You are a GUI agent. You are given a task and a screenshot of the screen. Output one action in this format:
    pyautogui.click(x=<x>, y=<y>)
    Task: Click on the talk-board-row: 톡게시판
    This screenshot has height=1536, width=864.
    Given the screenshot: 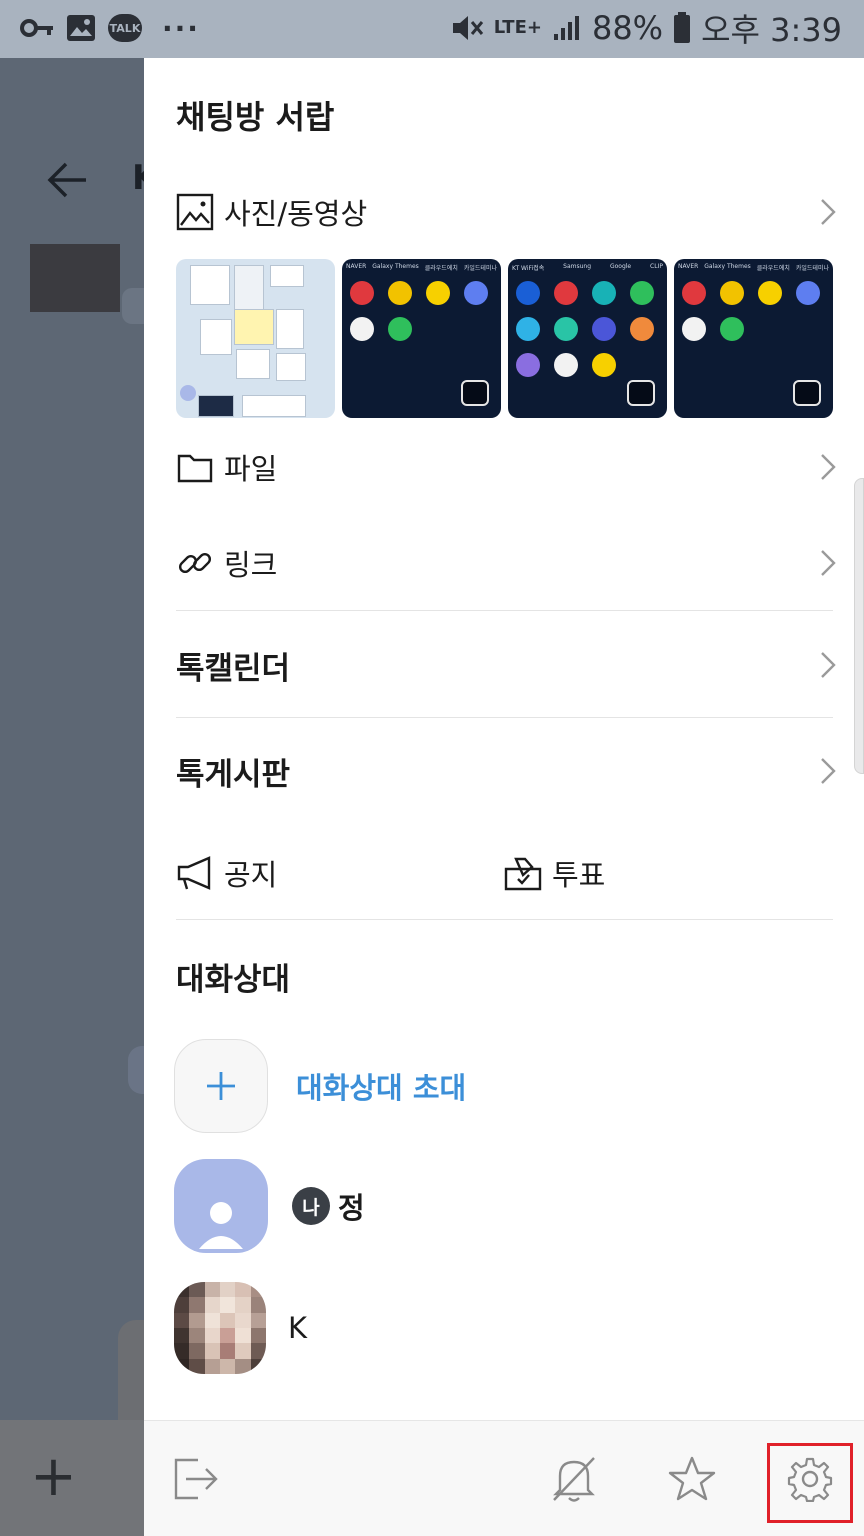 What is the action you would take?
    pyautogui.click(x=506, y=771)
    